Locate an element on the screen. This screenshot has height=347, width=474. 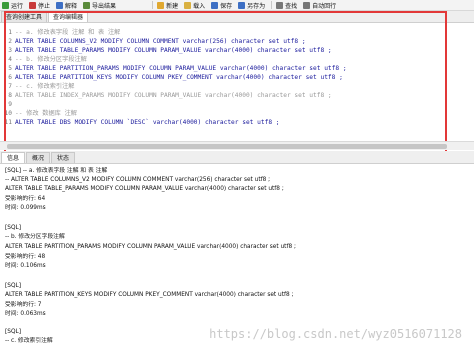
output-line: 受影响的行: 48 is located at coordinates (25, 257).